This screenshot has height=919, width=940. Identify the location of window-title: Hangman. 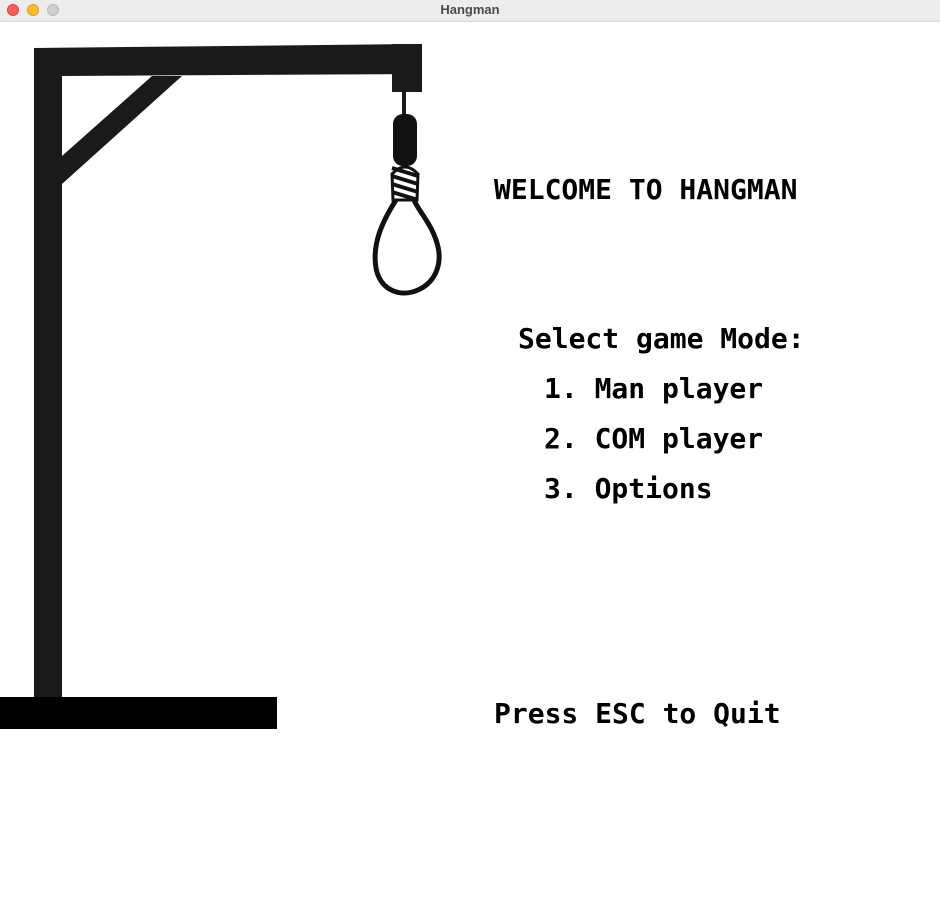
(470, 9).